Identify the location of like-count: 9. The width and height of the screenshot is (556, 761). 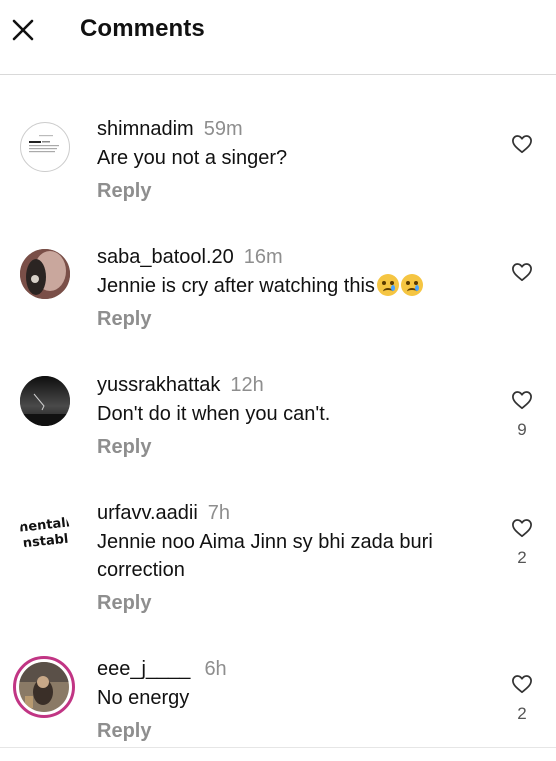
(522, 429).